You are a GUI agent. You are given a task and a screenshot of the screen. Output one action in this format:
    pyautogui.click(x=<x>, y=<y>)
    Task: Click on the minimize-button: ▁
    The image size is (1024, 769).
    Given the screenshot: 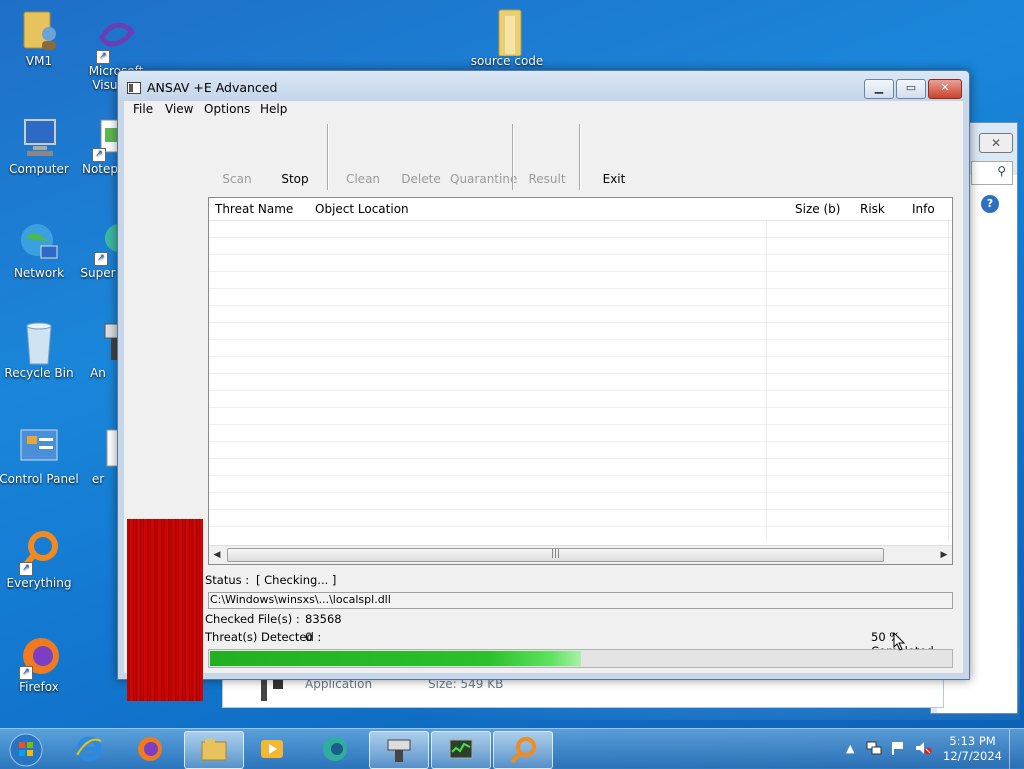 What is the action you would take?
    pyautogui.click(x=879, y=89)
    